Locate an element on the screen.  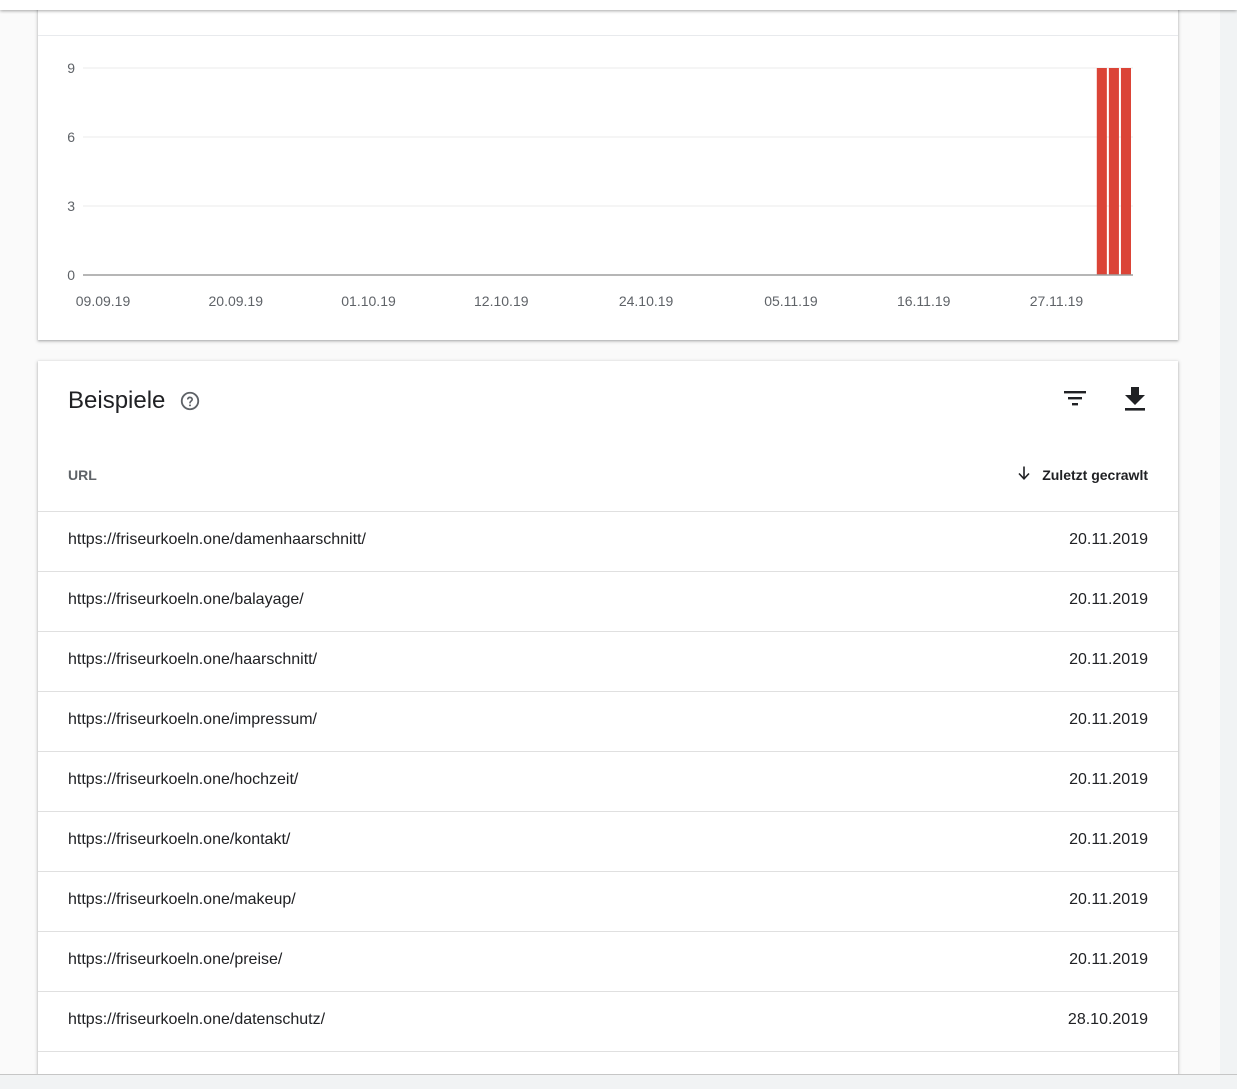
column-header-url: URL is located at coordinates (82, 475).